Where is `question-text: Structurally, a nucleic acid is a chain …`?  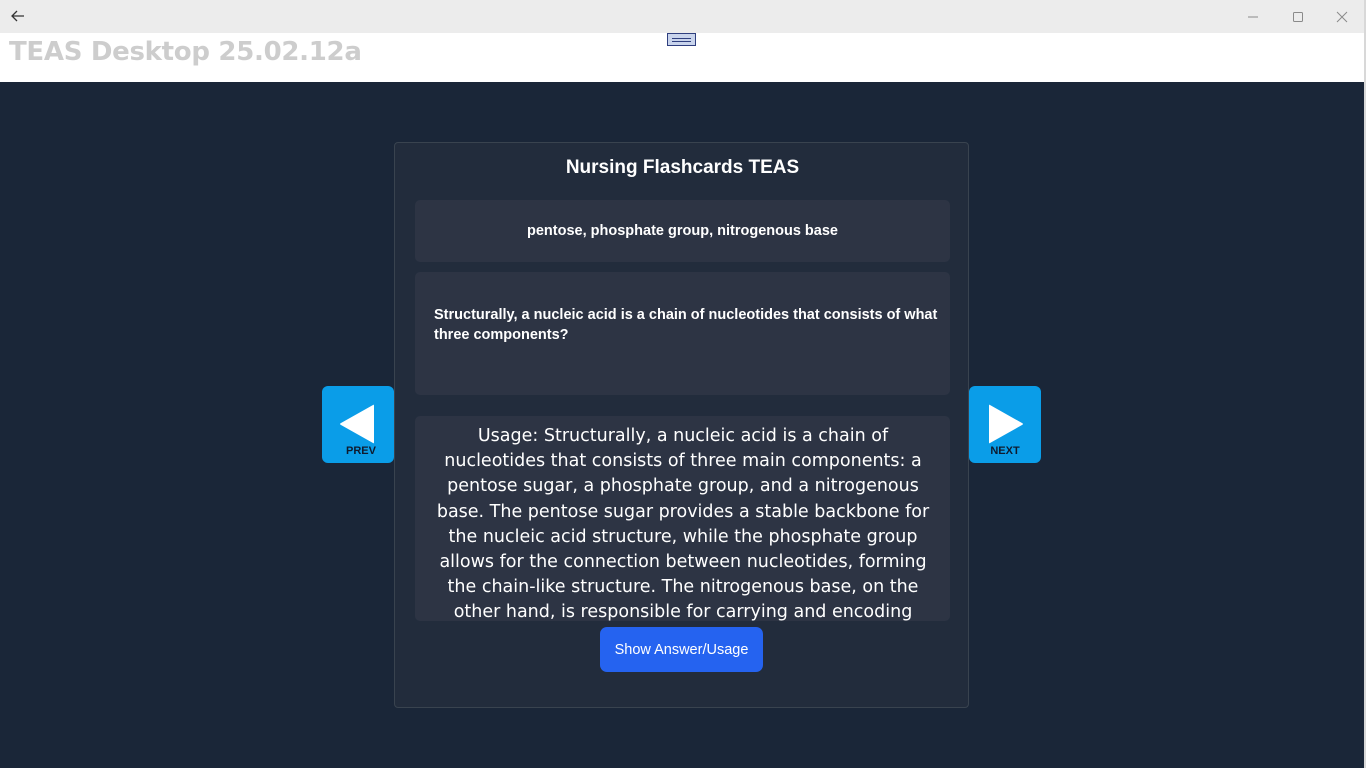
question-text: Structurally, a nucleic acid is a chain … is located at coordinates (686, 325).